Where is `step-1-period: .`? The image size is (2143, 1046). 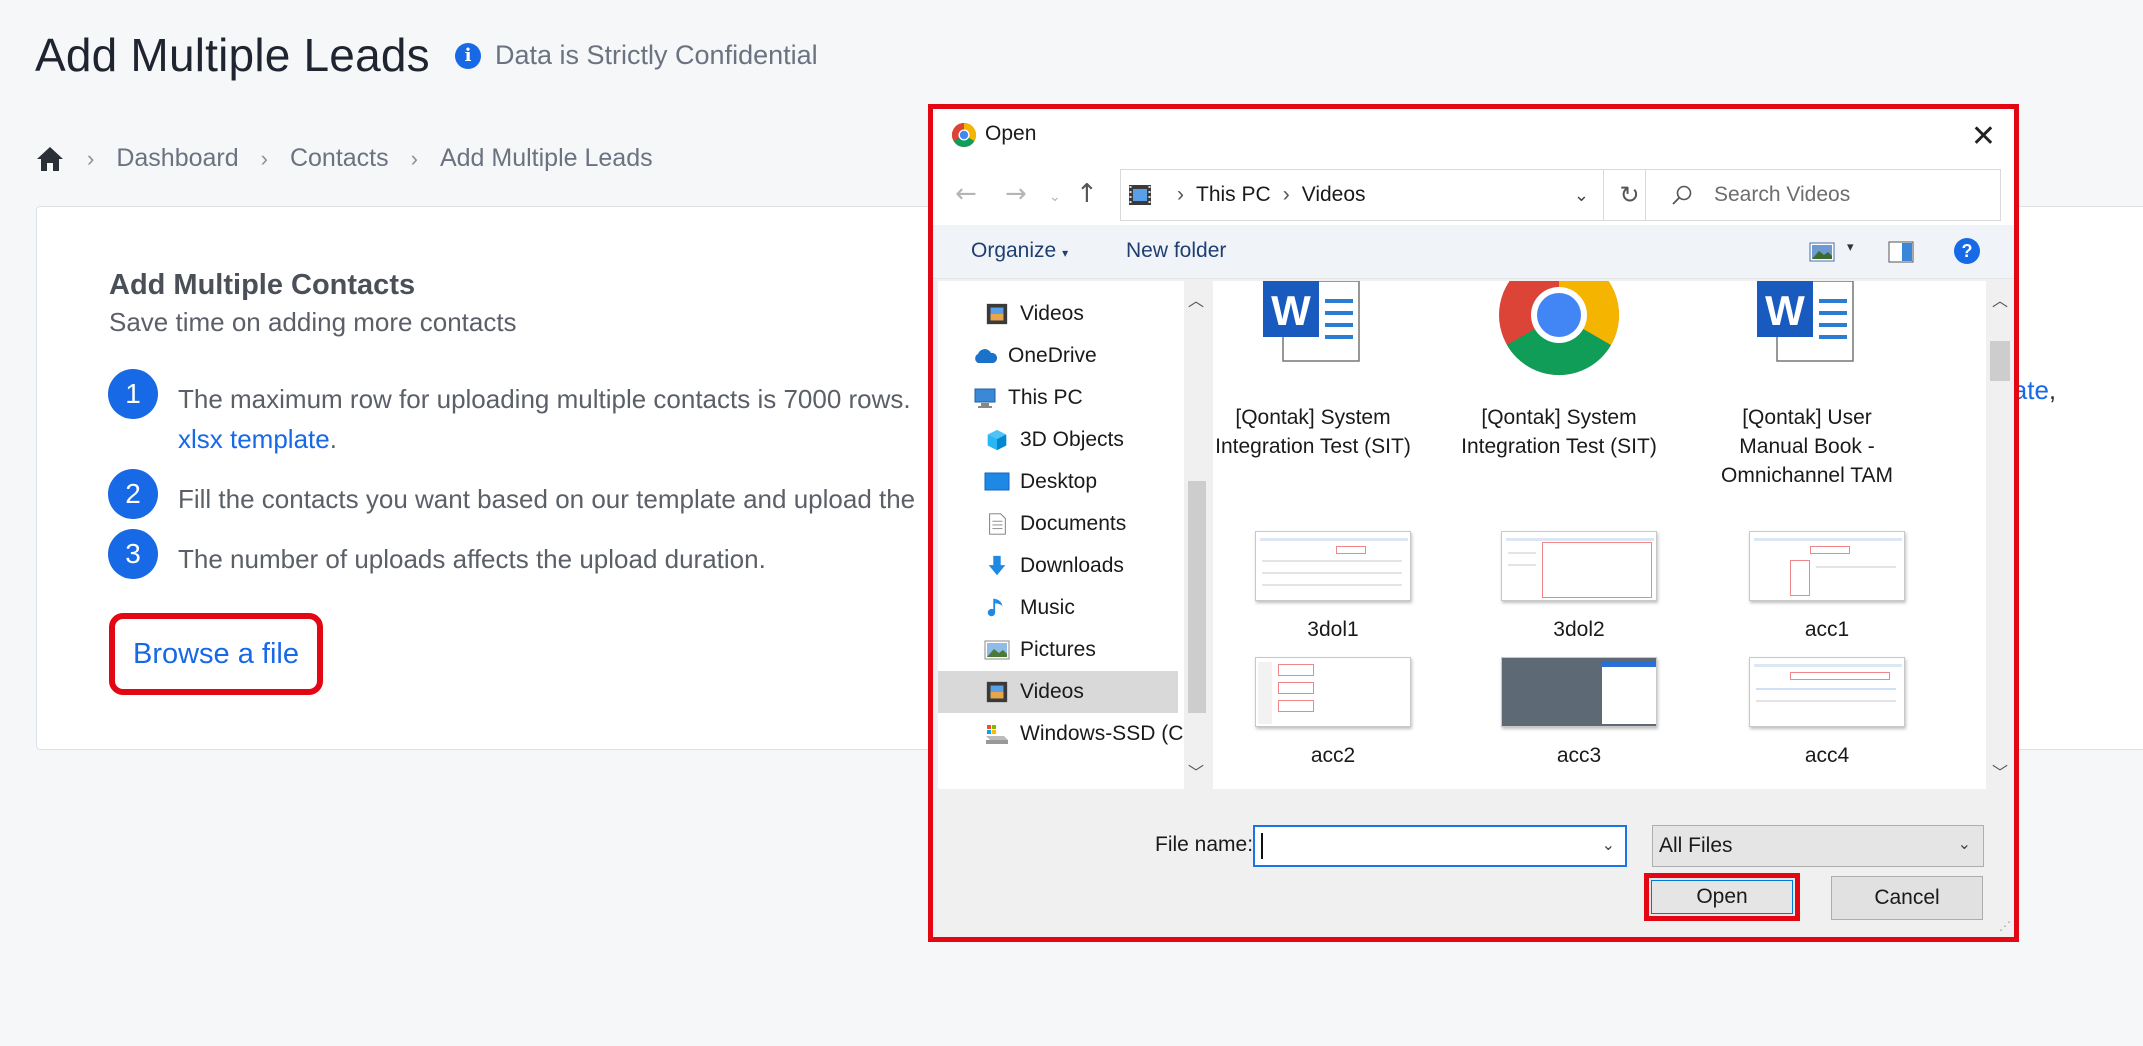 step-1-period: . is located at coordinates (333, 439).